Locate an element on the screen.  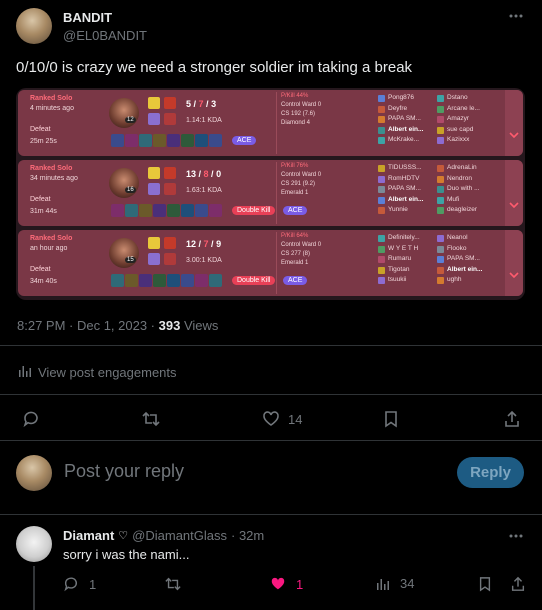
player-name: Mufi is located at coordinates (467, 200).